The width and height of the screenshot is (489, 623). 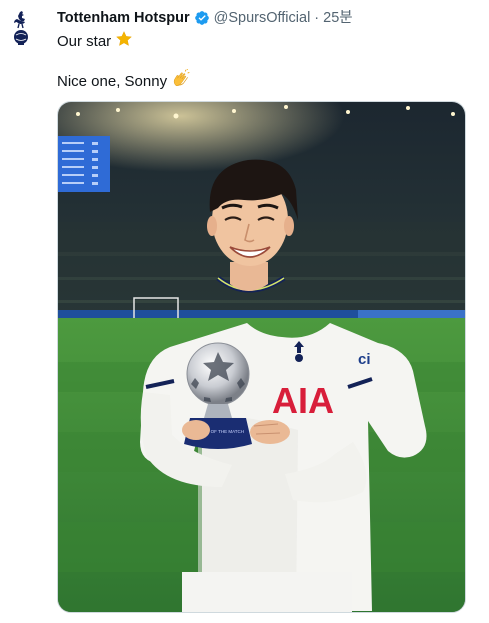 What do you see at coordinates (262, 18) in the screenshot?
I see `handle: @SpursOfficial` at bounding box center [262, 18].